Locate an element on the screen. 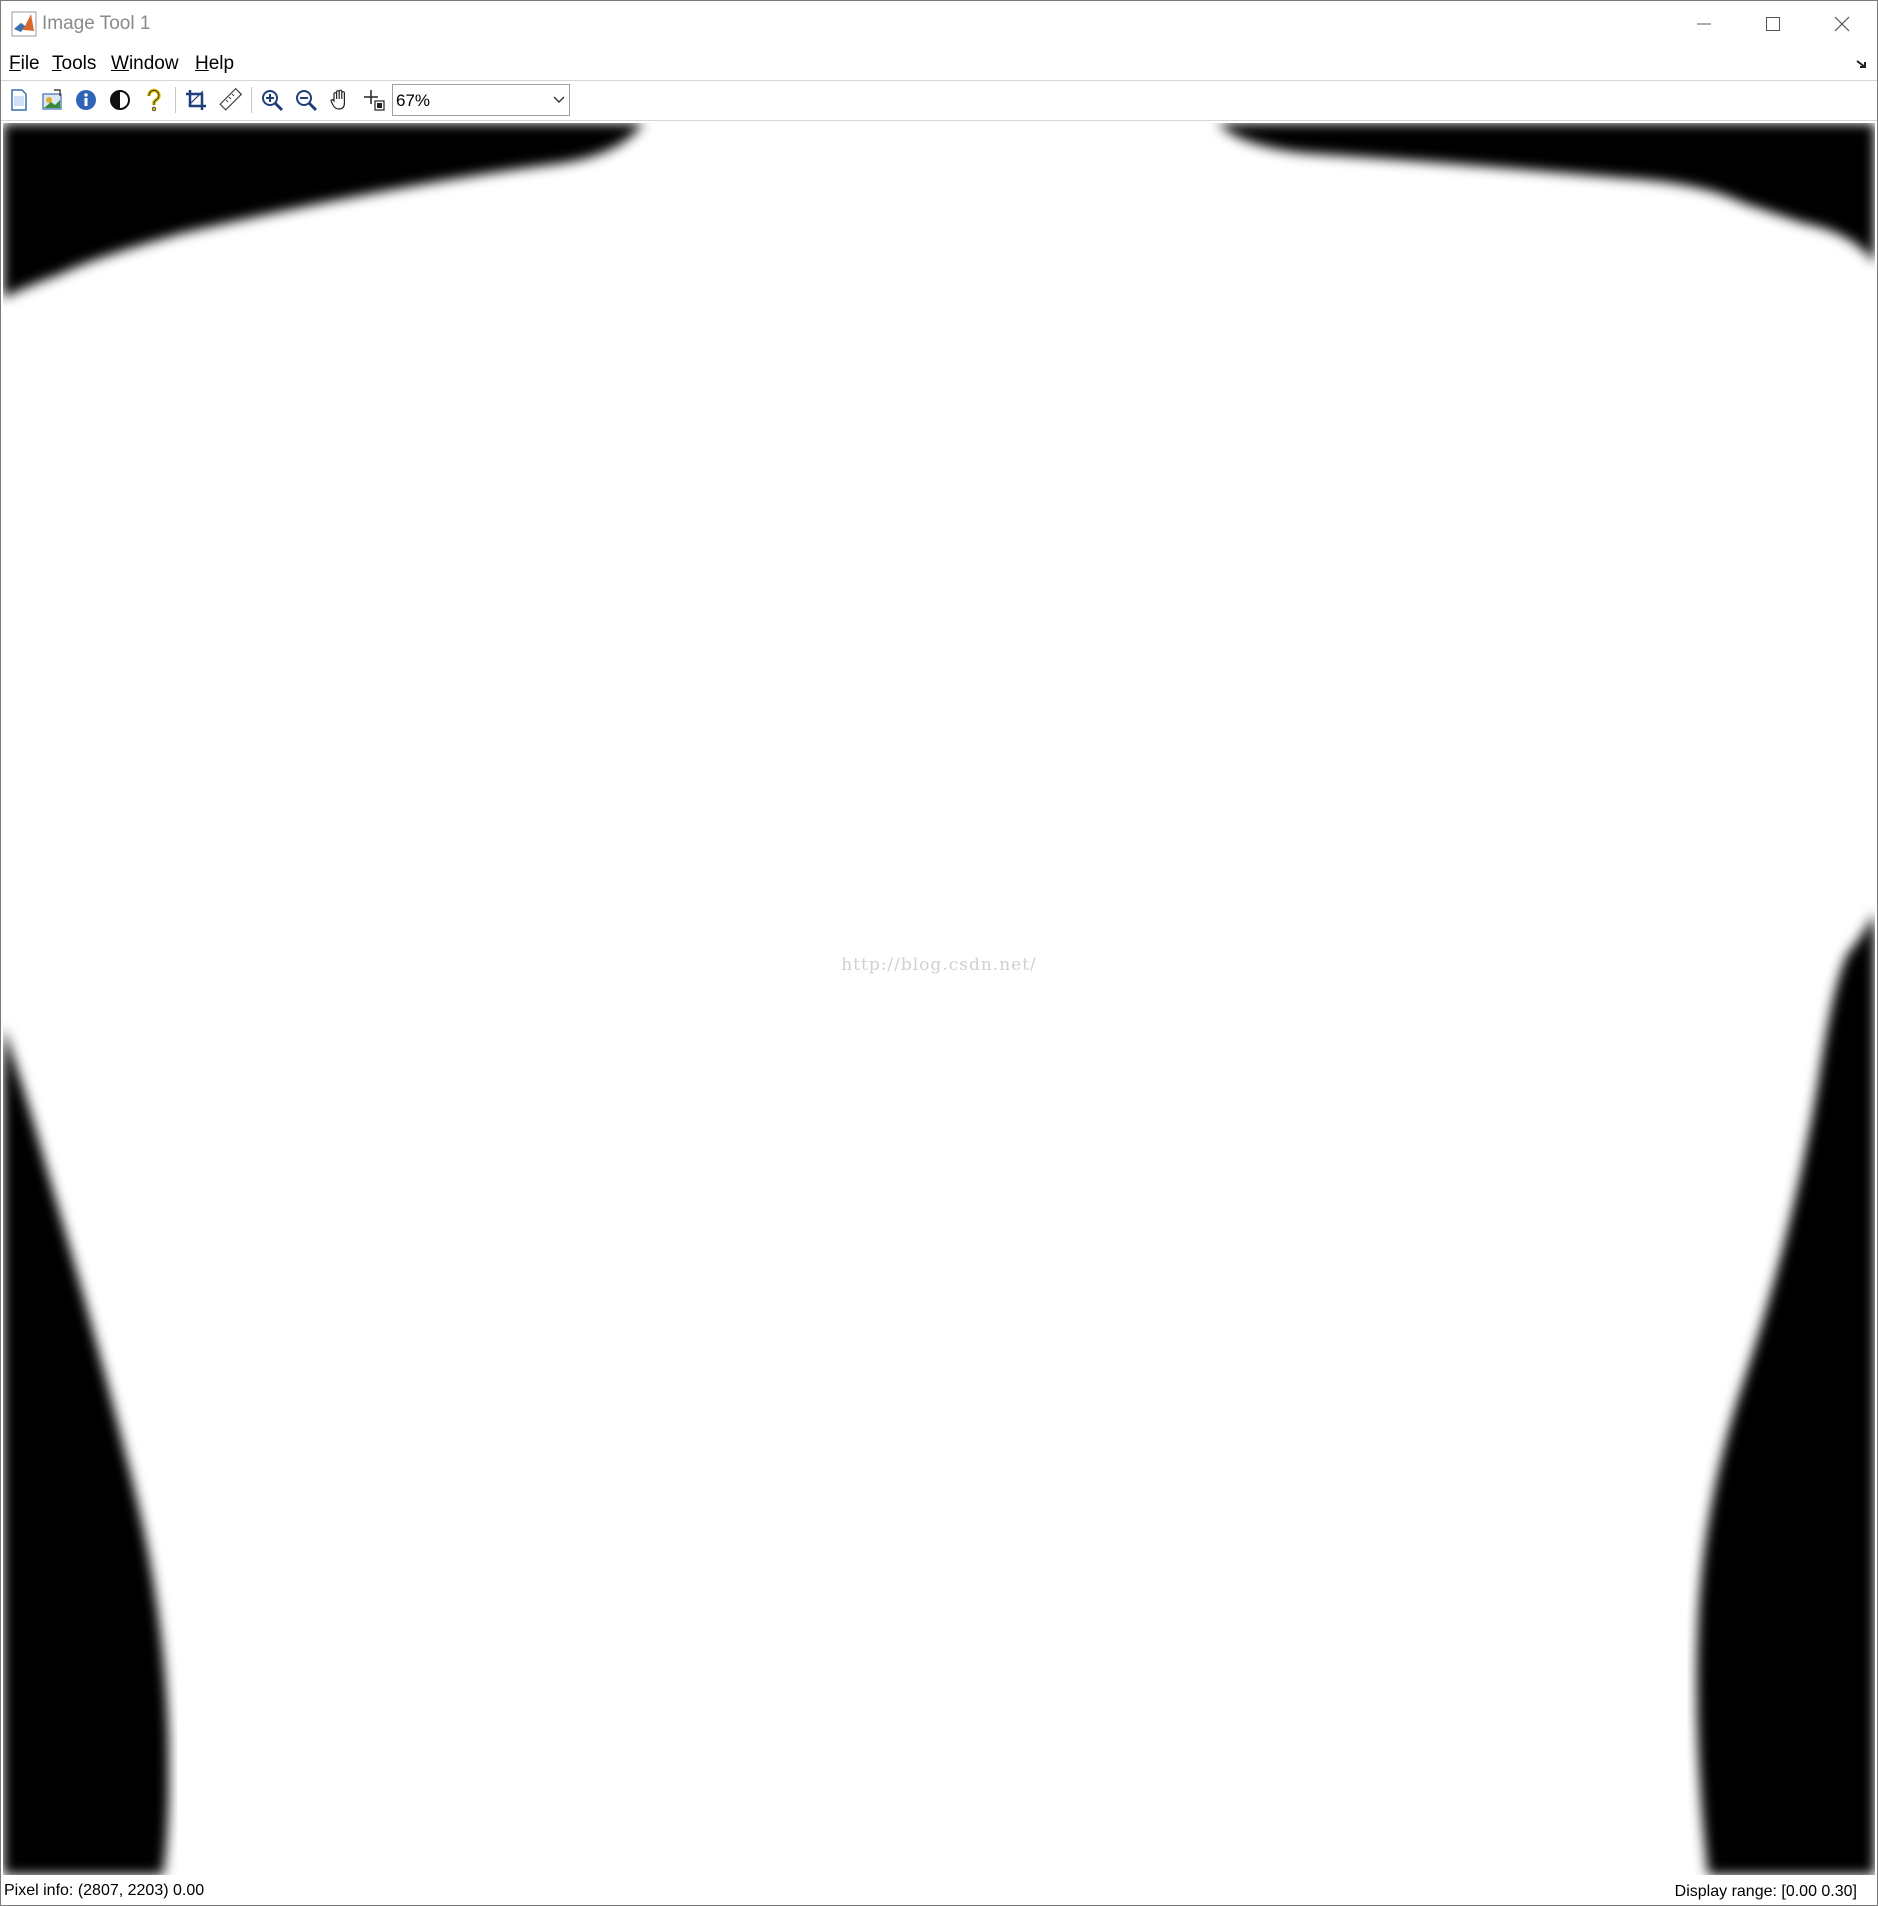  zoom-out-button is located at coordinates (306, 100).